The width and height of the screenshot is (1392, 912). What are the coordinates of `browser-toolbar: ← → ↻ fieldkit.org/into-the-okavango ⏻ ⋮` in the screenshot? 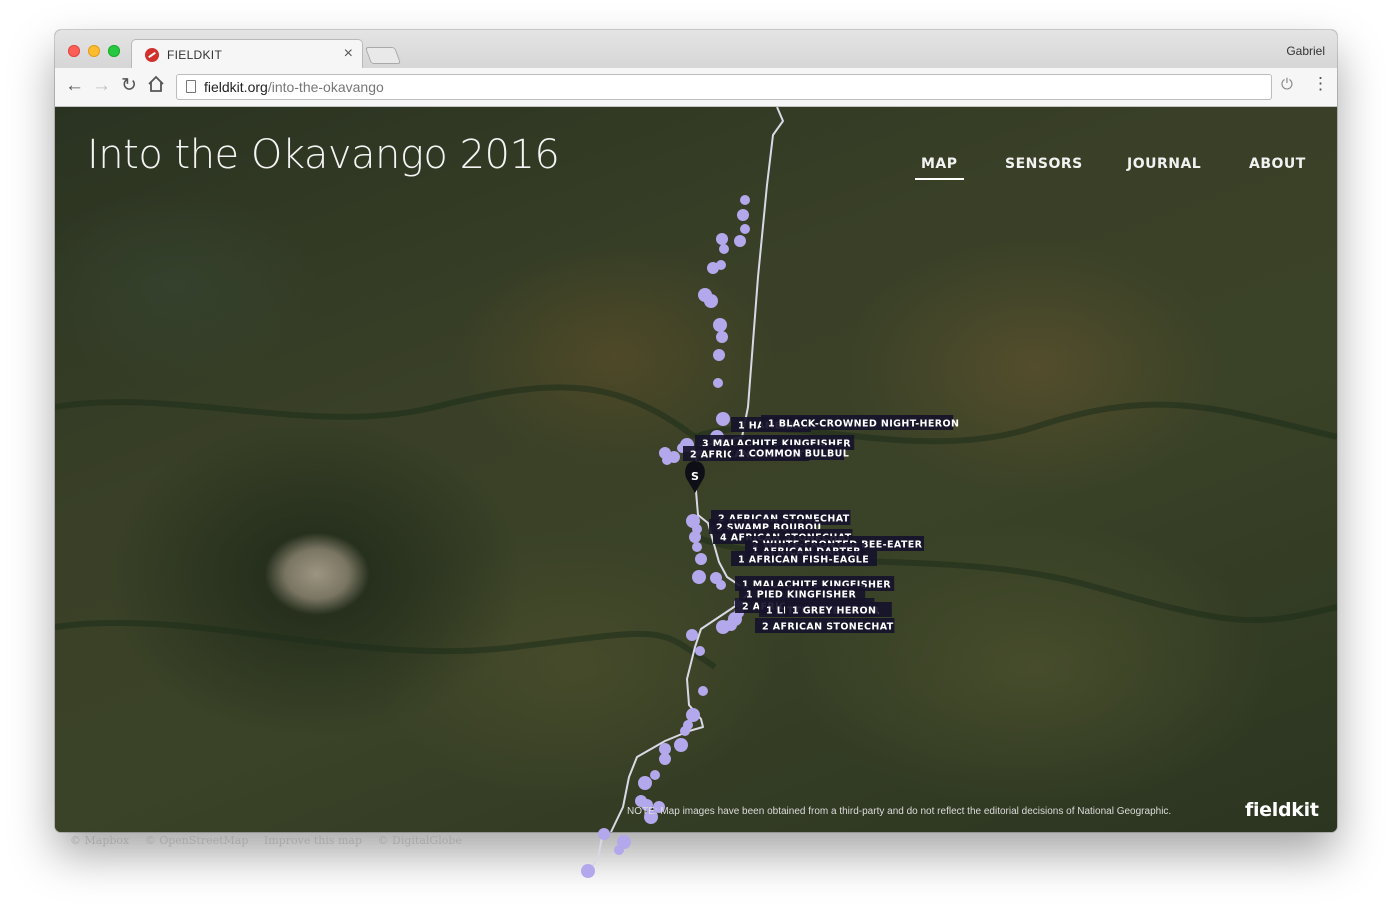 It's located at (696, 87).